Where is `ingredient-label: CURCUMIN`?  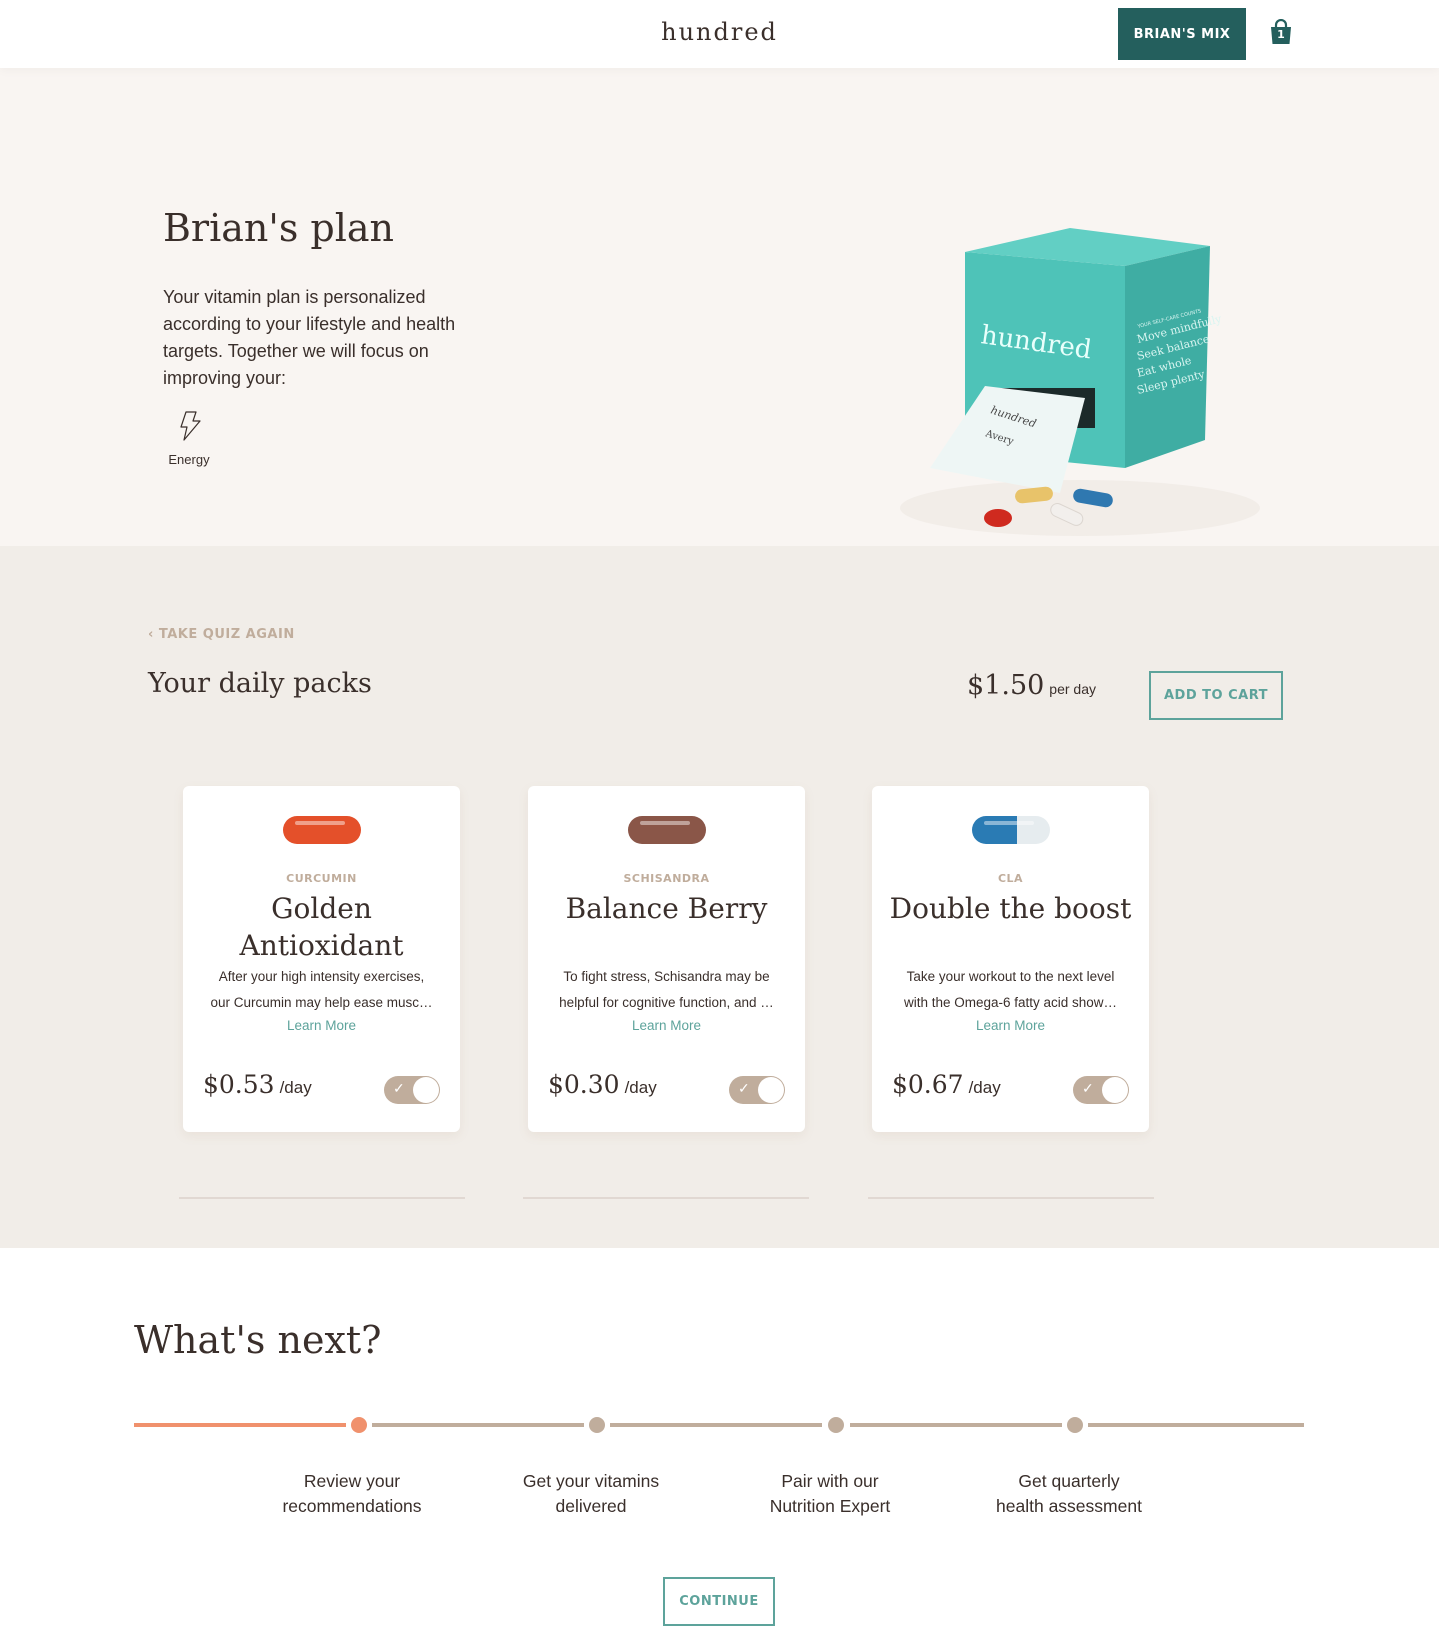 ingredient-label: CURCUMIN is located at coordinates (321, 878).